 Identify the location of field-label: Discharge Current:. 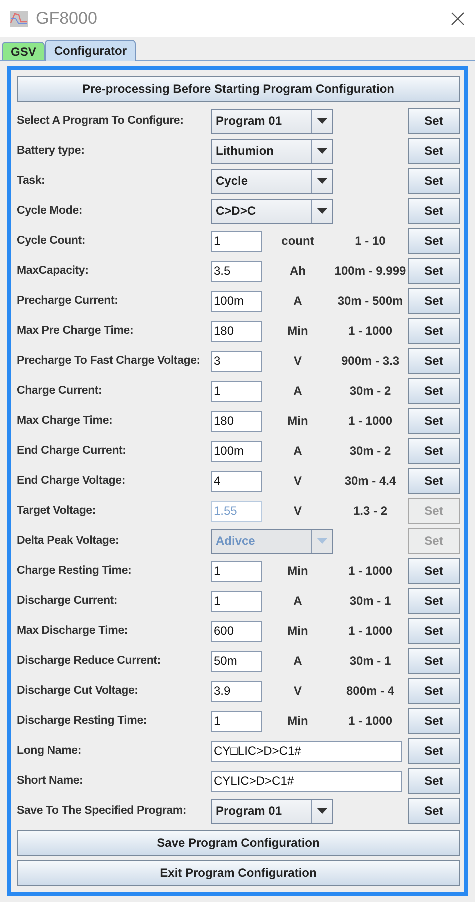
(68, 601).